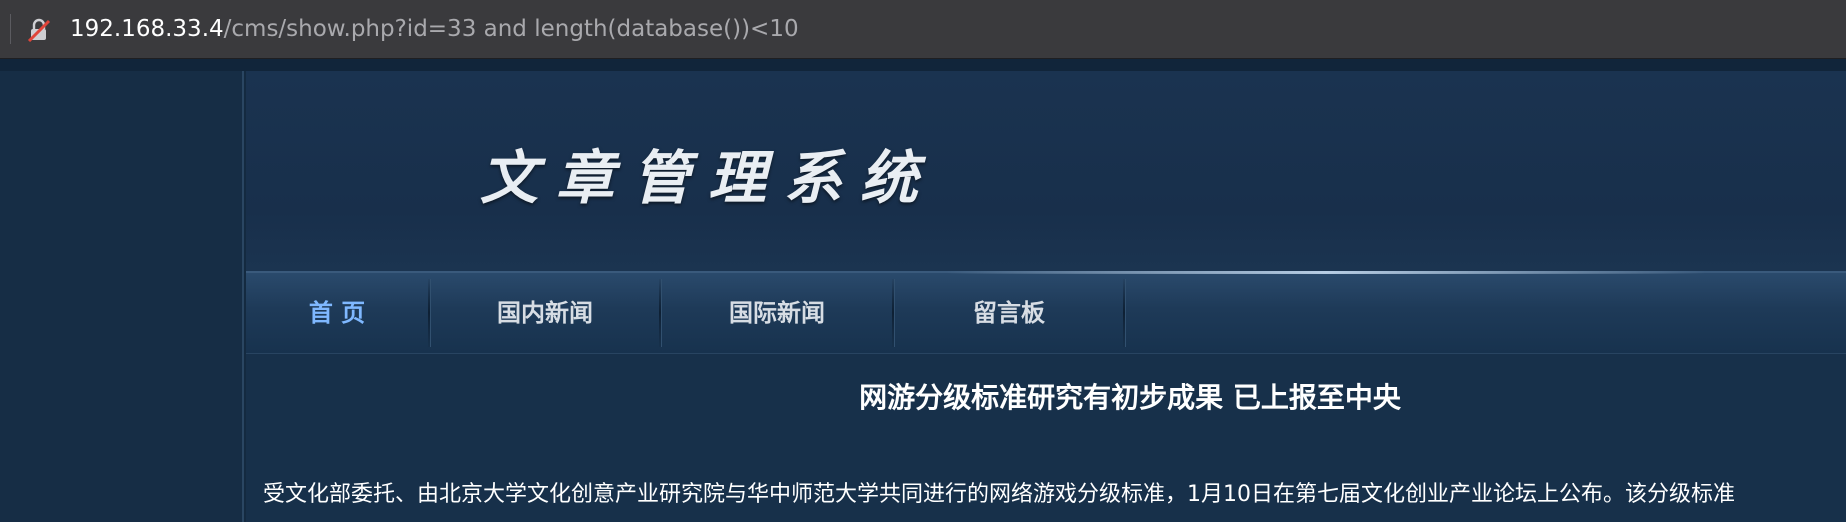 Image resolution: width=1846 pixels, height=522 pixels. Describe the element at coordinates (1124, 313) in the screenshot. I see `nav-separator` at that location.